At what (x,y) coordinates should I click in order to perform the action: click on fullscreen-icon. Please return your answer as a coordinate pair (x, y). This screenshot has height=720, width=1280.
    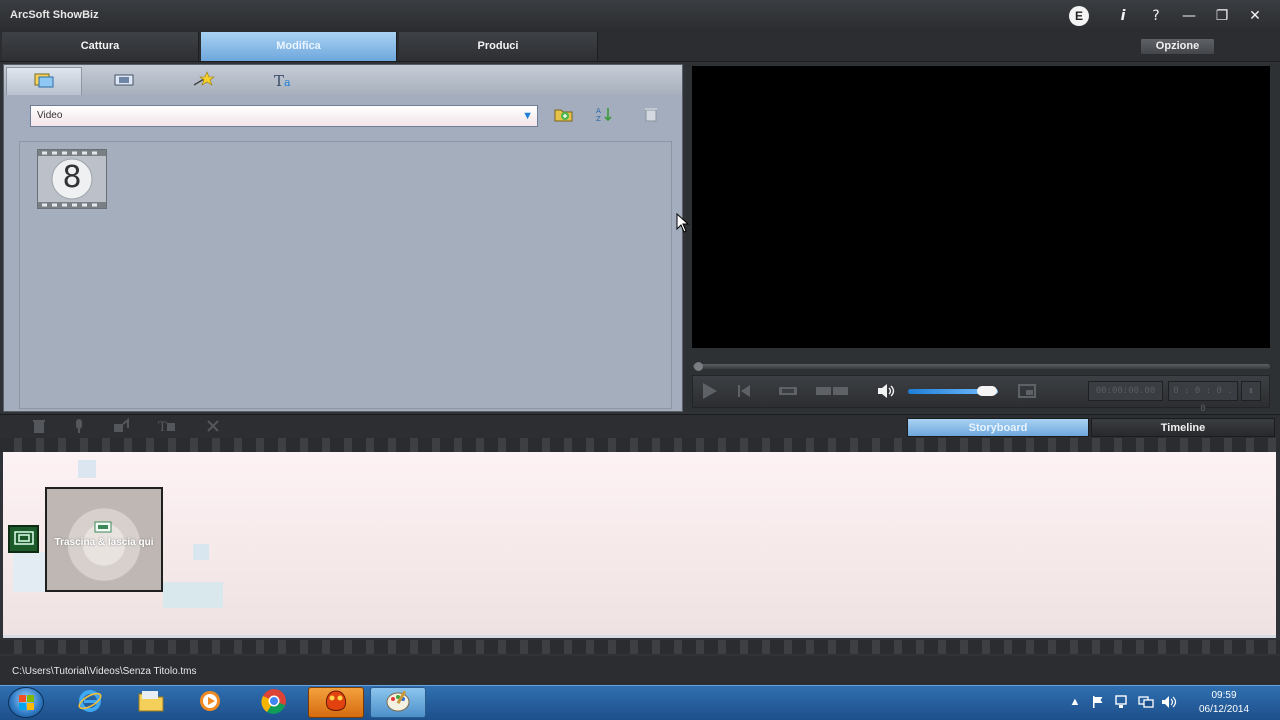
    Looking at the image, I should click on (1027, 392).